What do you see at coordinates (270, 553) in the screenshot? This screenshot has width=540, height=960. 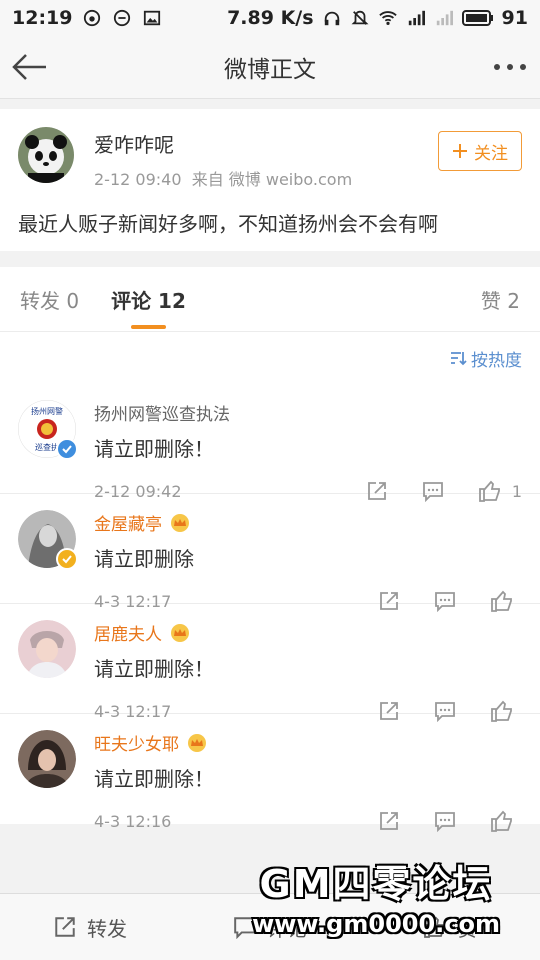 I see `comment-item: 金屋藏亭 请立即删除 4-3 12:17` at bounding box center [270, 553].